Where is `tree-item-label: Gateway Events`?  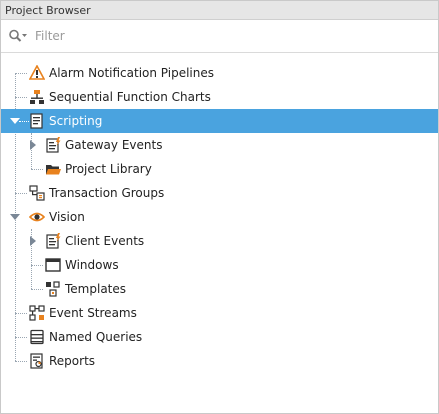
tree-item-label: Gateway Events is located at coordinates (114, 145).